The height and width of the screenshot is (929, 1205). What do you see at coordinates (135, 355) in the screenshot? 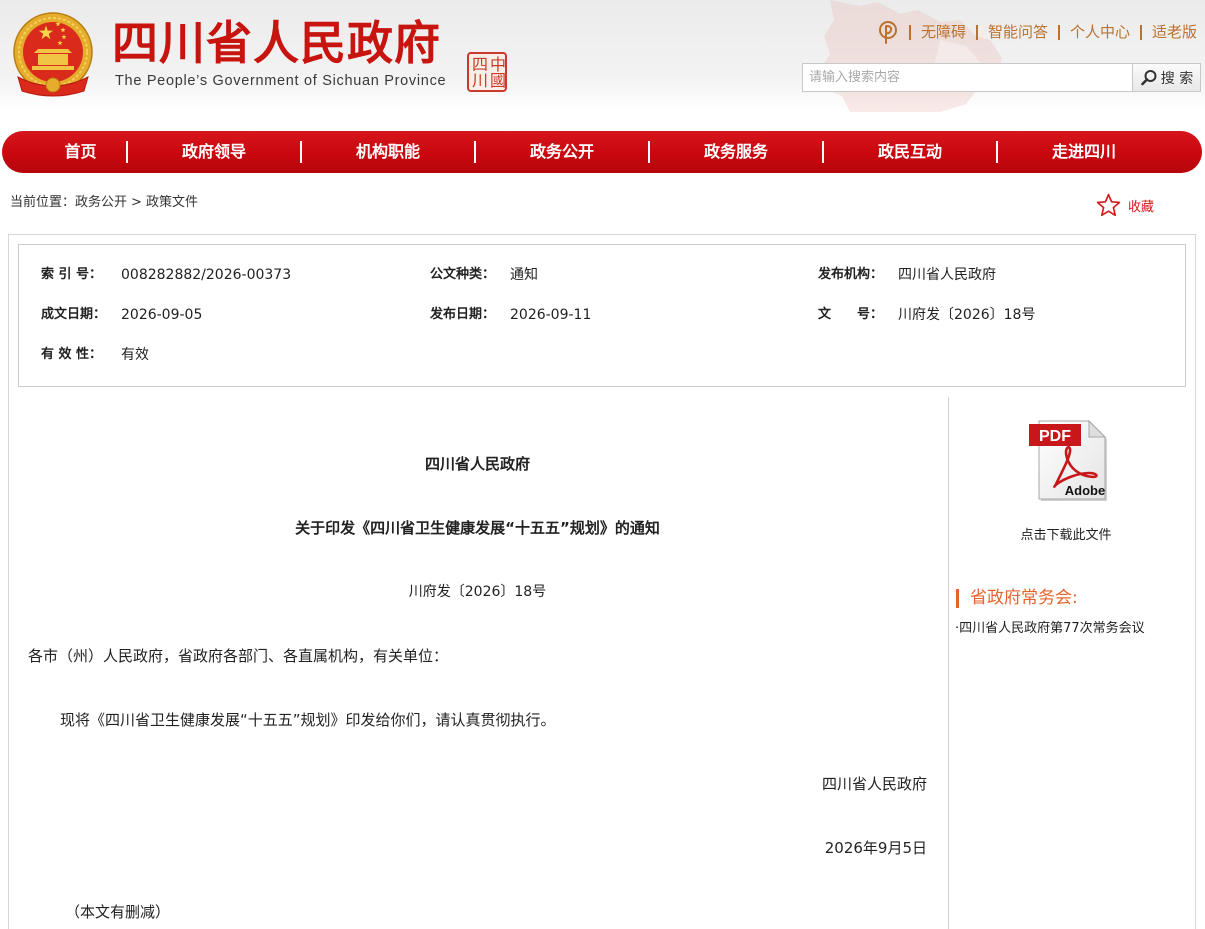
I see `metadata-value: 有效` at bounding box center [135, 355].